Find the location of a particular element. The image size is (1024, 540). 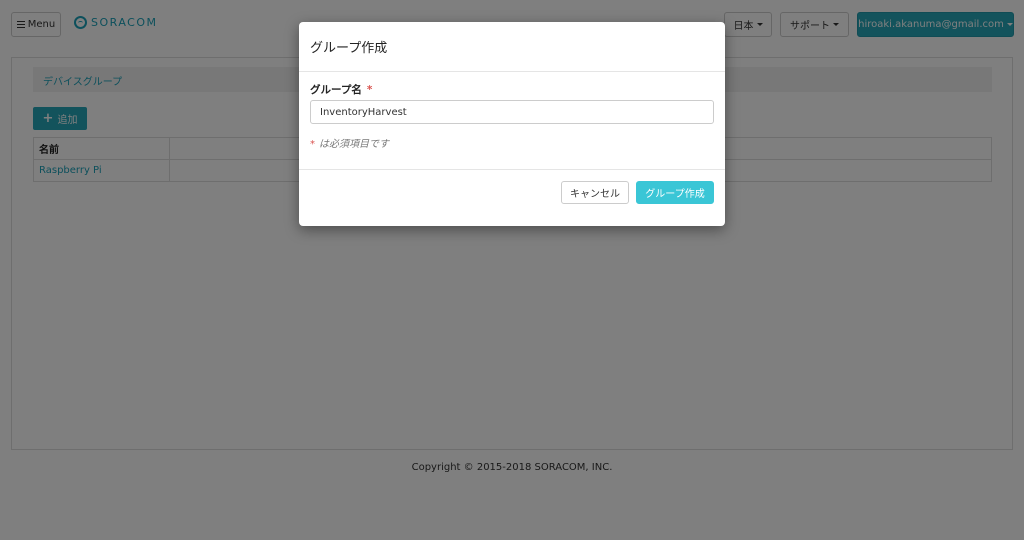

required-note: * は必須項目です is located at coordinates (349, 142).